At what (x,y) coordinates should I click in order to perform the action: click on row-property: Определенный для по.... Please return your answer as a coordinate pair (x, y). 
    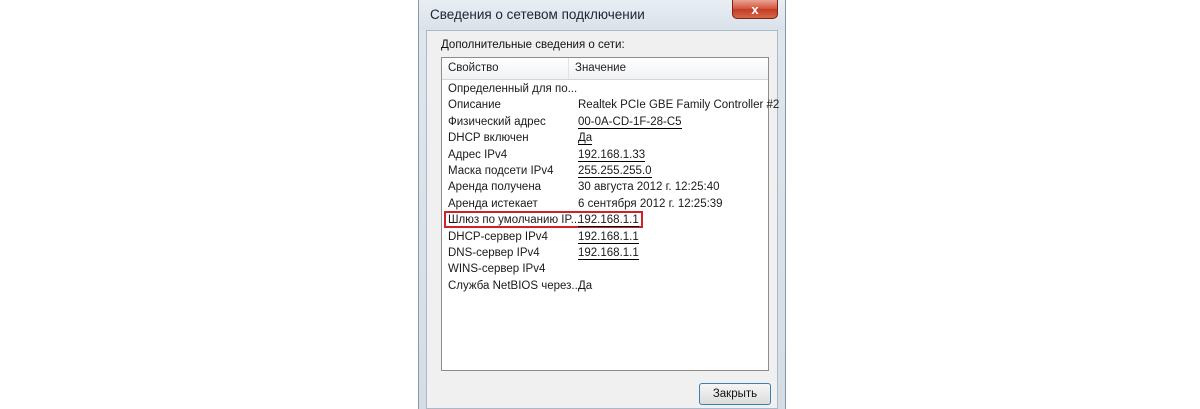
    Looking at the image, I should click on (513, 89).